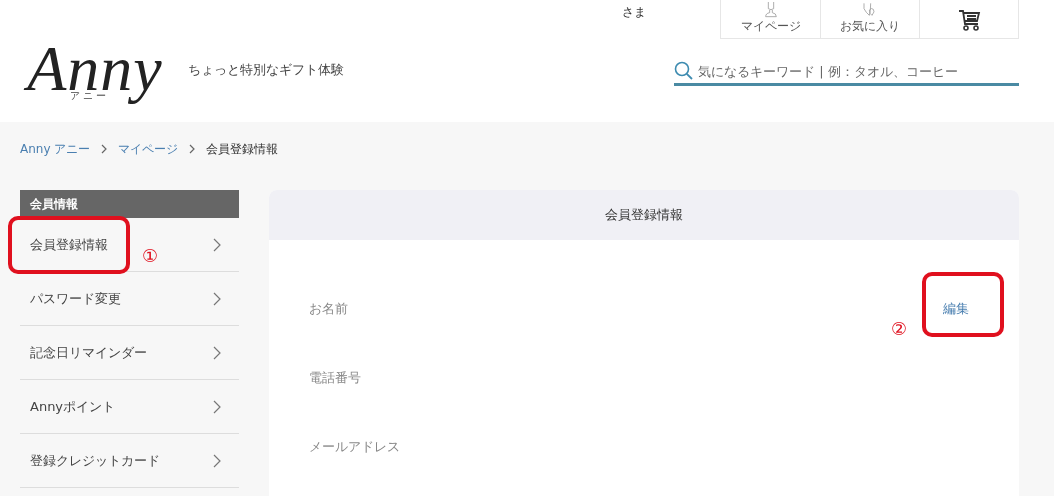 This screenshot has height=496, width=1054. What do you see at coordinates (148, 149) in the screenshot?
I see `breadcrumb-link: マイページ` at bounding box center [148, 149].